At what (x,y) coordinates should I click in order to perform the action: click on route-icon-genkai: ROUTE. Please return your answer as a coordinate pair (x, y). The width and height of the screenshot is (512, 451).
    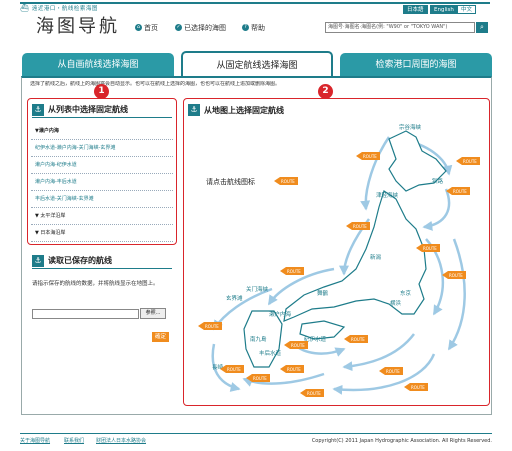
    Looking at the image, I should click on (210, 326).